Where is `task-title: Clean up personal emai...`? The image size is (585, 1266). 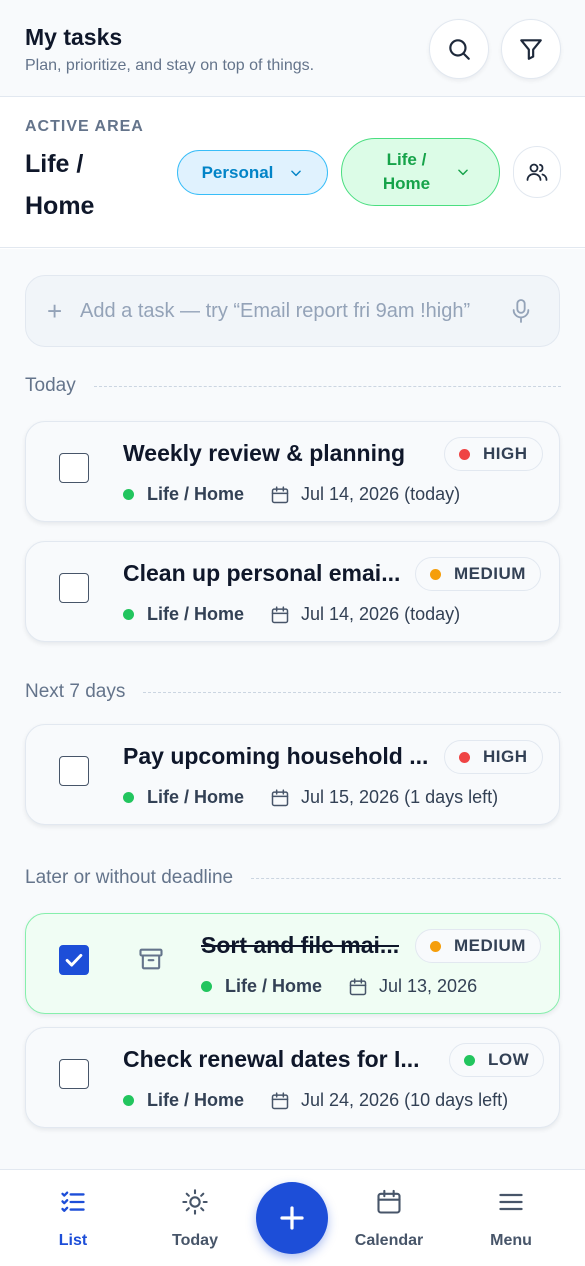
task-title: Clean up personal emai... is located at coordinates (262, 573).